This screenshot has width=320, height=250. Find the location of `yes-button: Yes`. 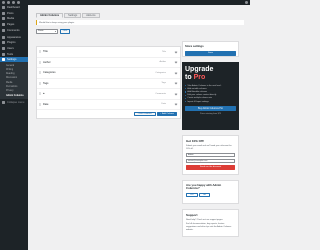

yes-button: Yes is located at coordinates (192, 195).